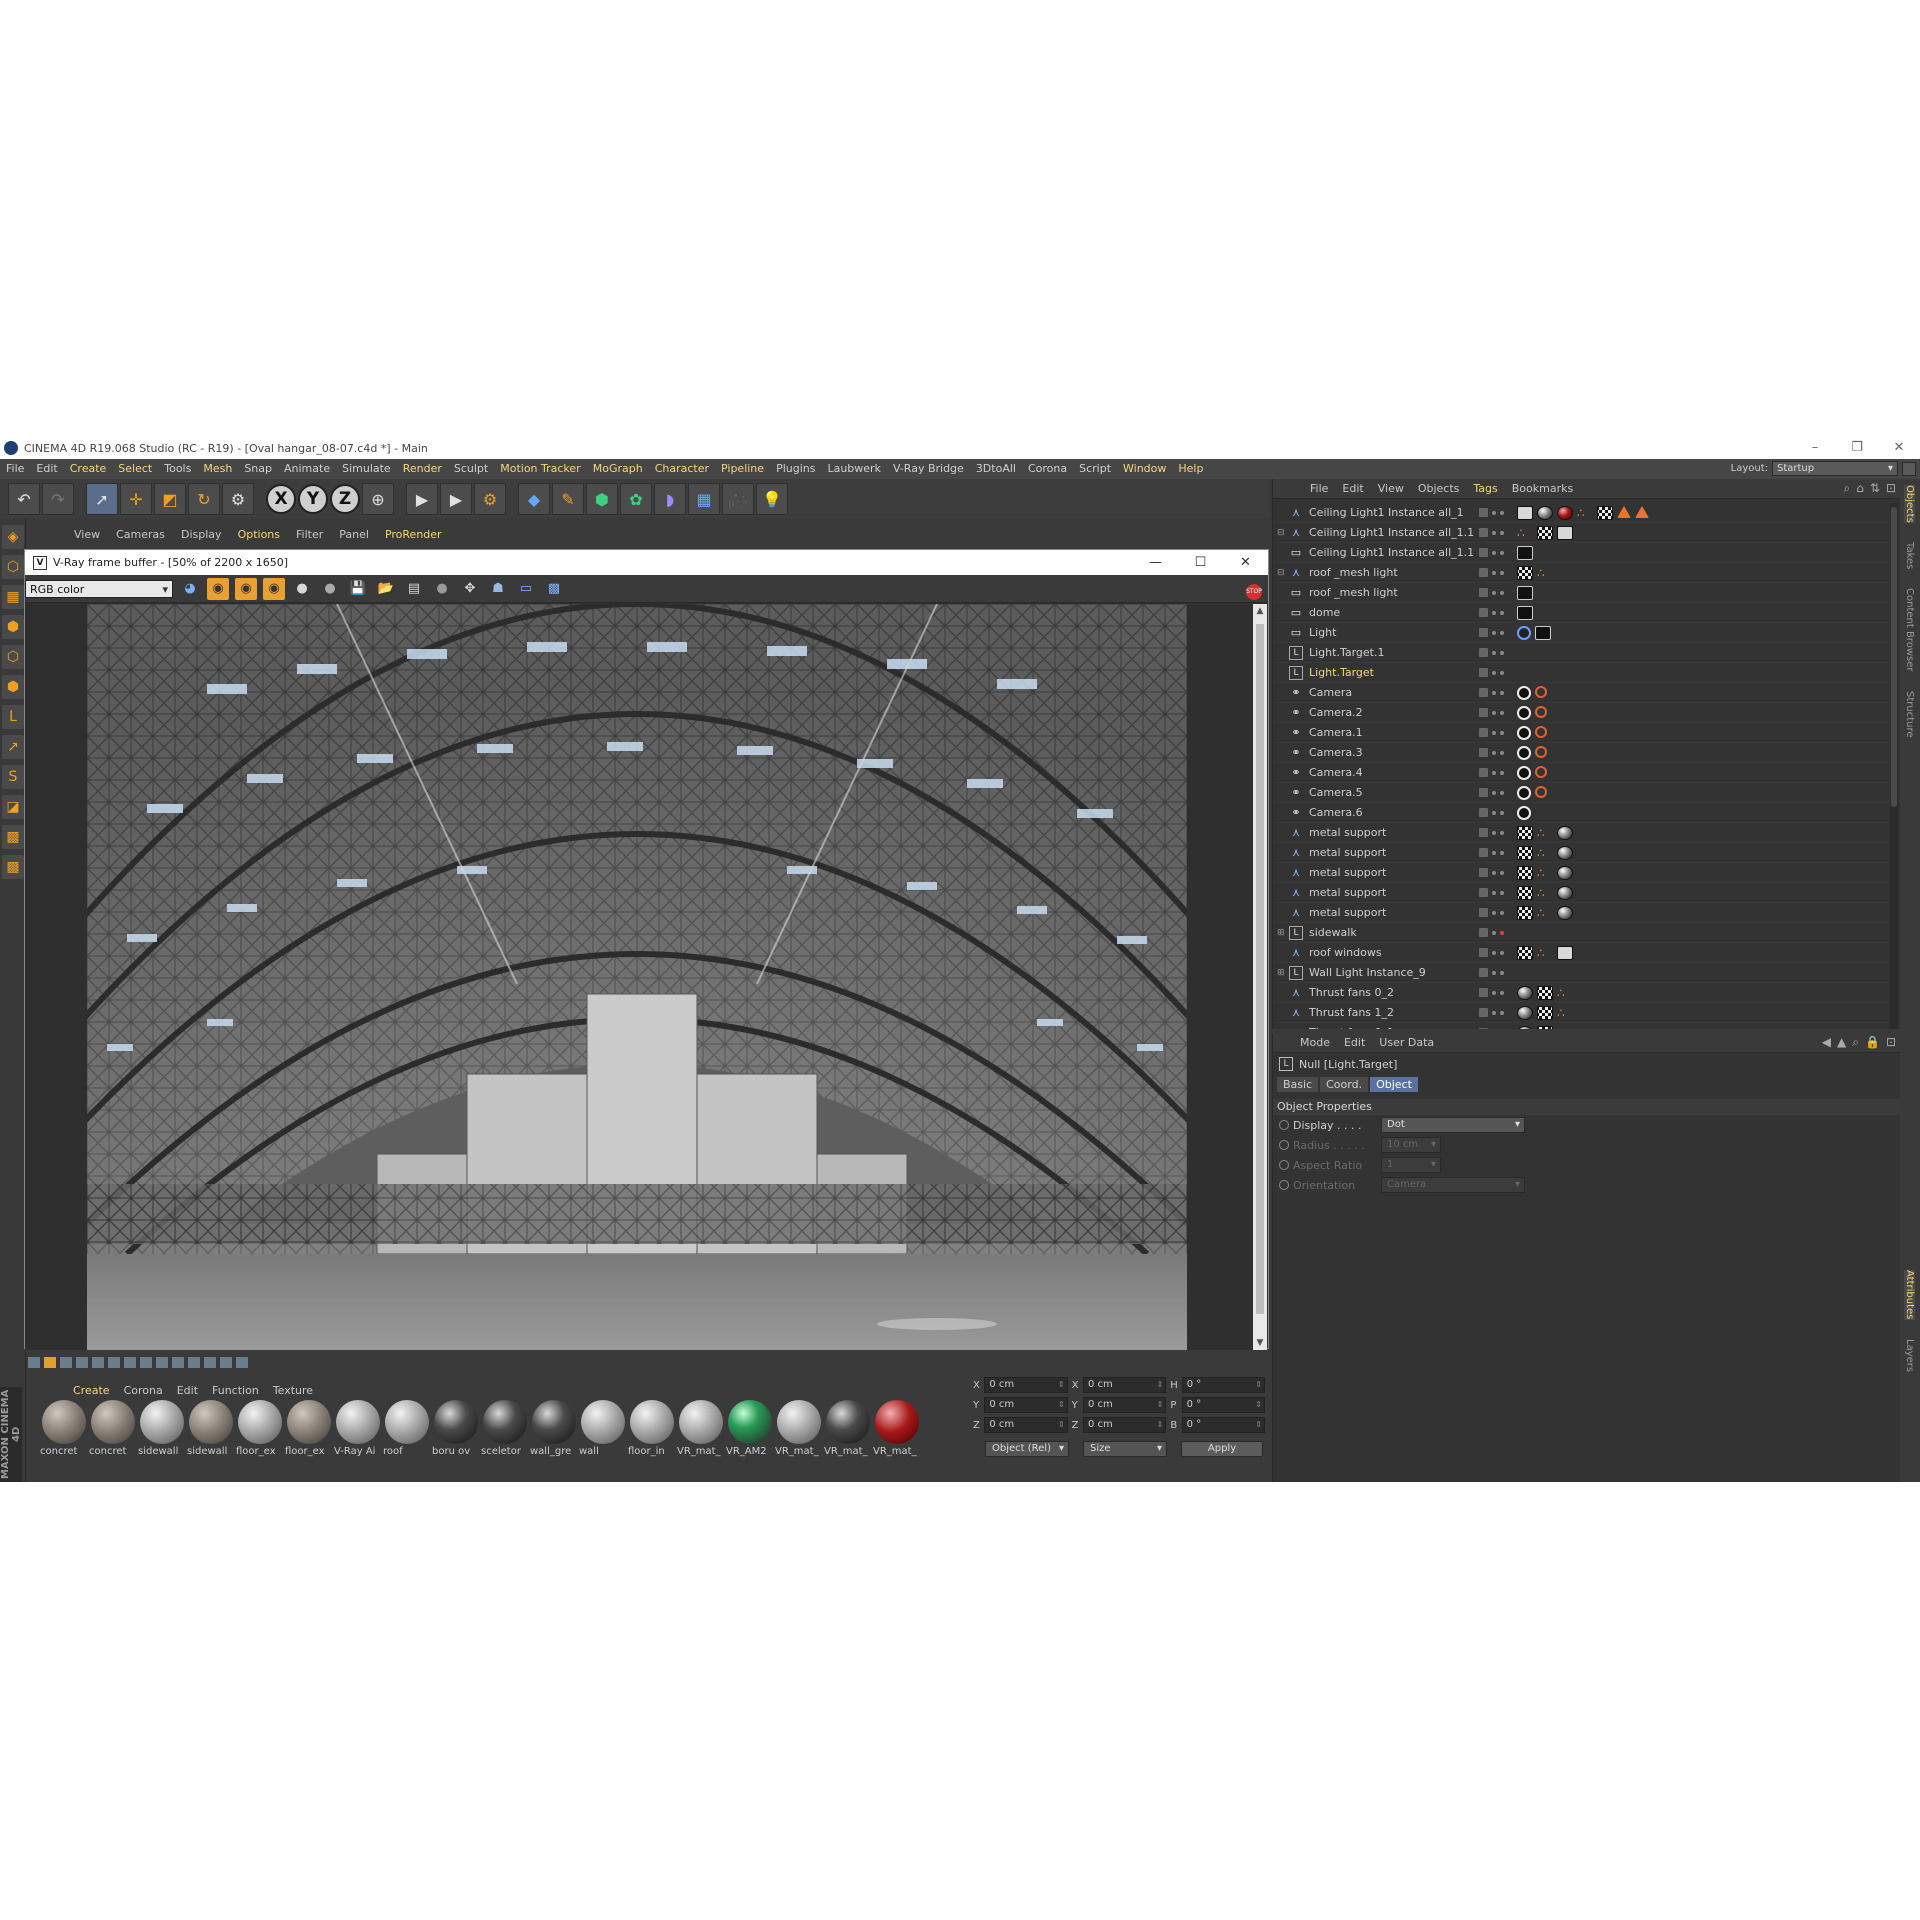 The height and width of the screenshot is (1920, 1920). Describe the element at coordinates (1524, 633) in the screenshot. I see `target-tag-icon` at that location.